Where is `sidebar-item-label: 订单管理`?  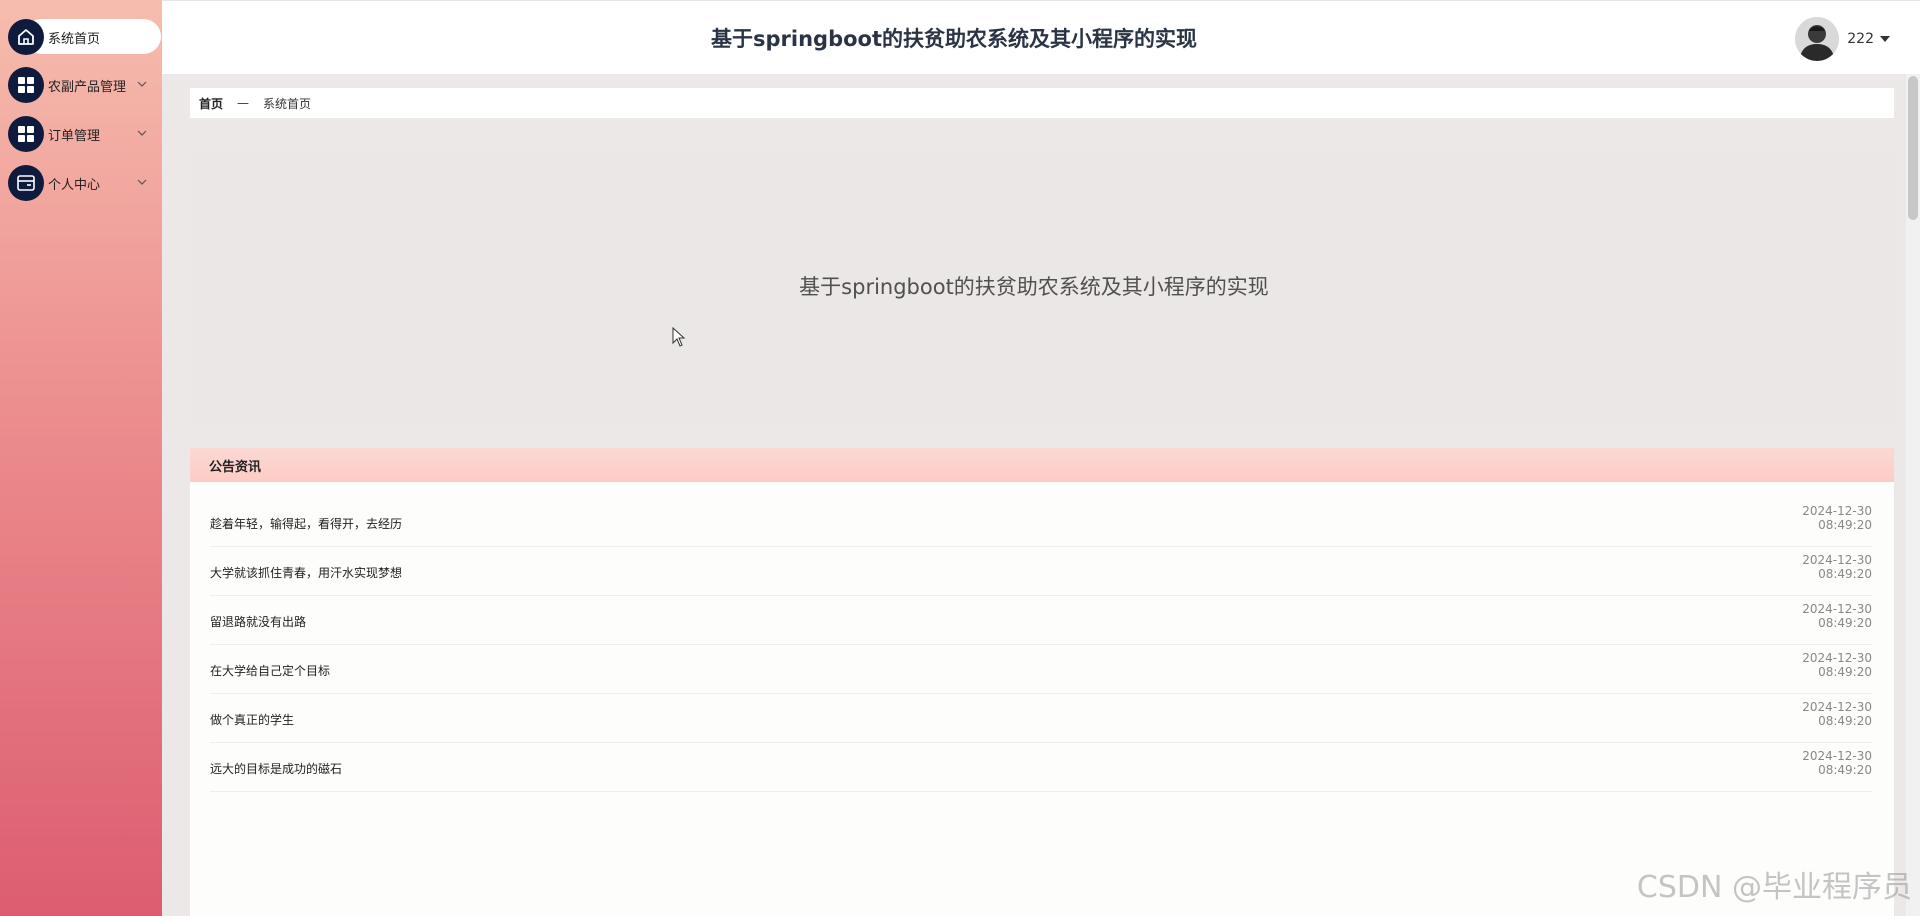 sidebar-item-label: 订单管理 is located at coordinates (74, 136).